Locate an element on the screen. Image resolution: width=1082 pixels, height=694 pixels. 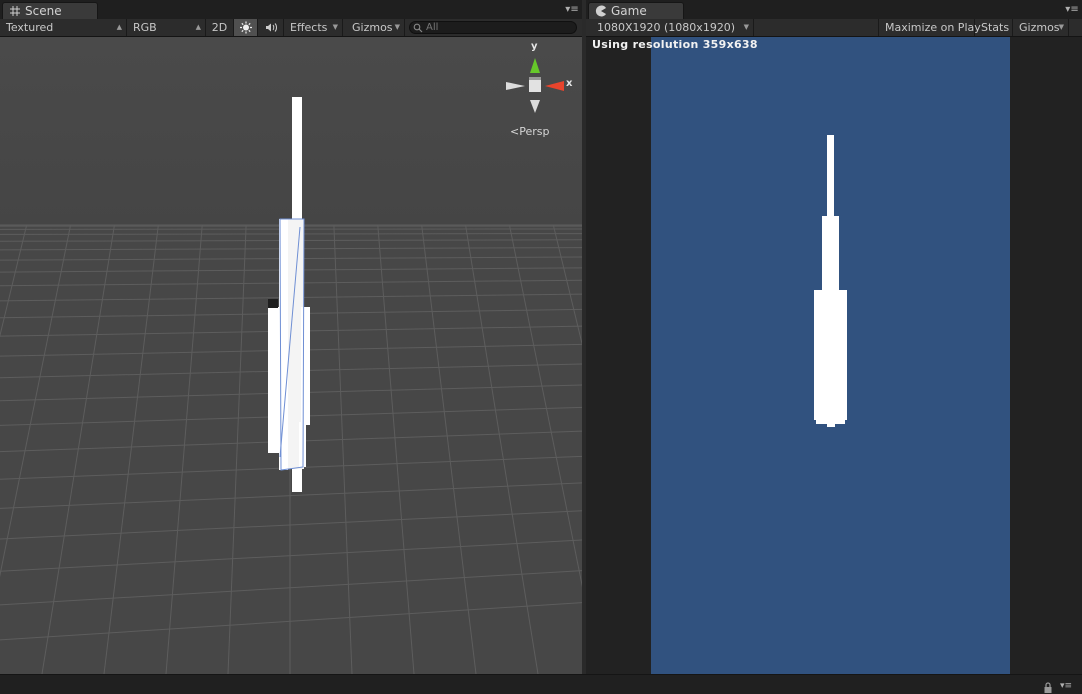
game-tab-bar: Game ▾≡ is located at coordinates (834, 10).